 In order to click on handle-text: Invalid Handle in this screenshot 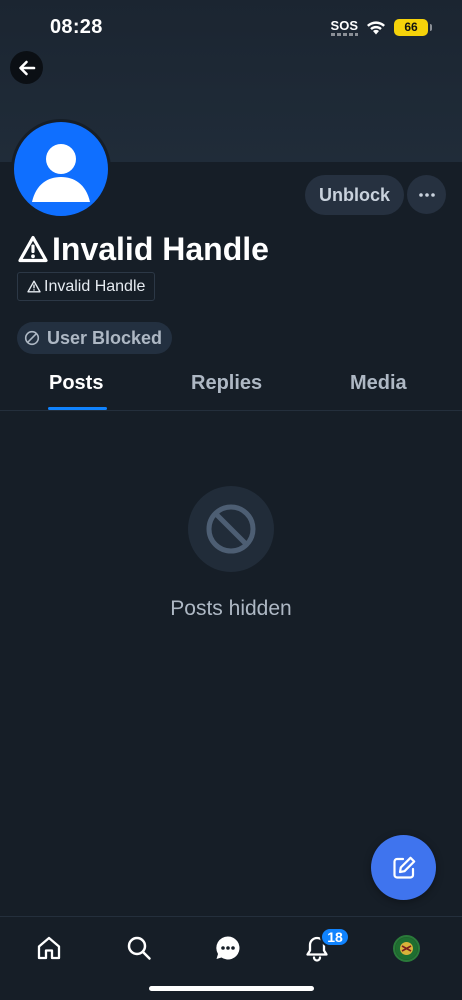, I will do `click(95, 286)`.